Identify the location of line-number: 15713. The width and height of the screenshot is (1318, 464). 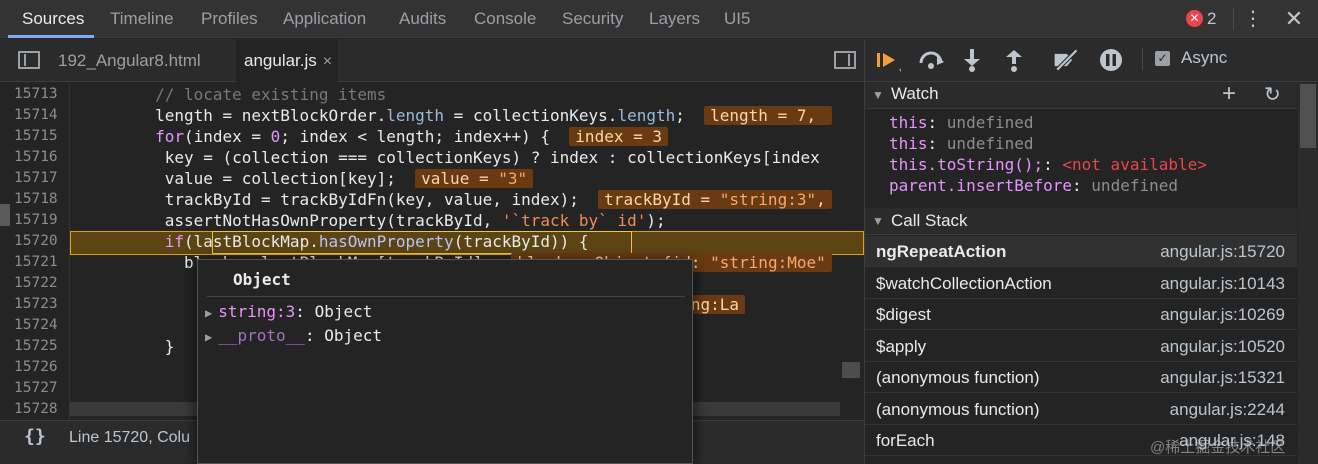
(41, 94).